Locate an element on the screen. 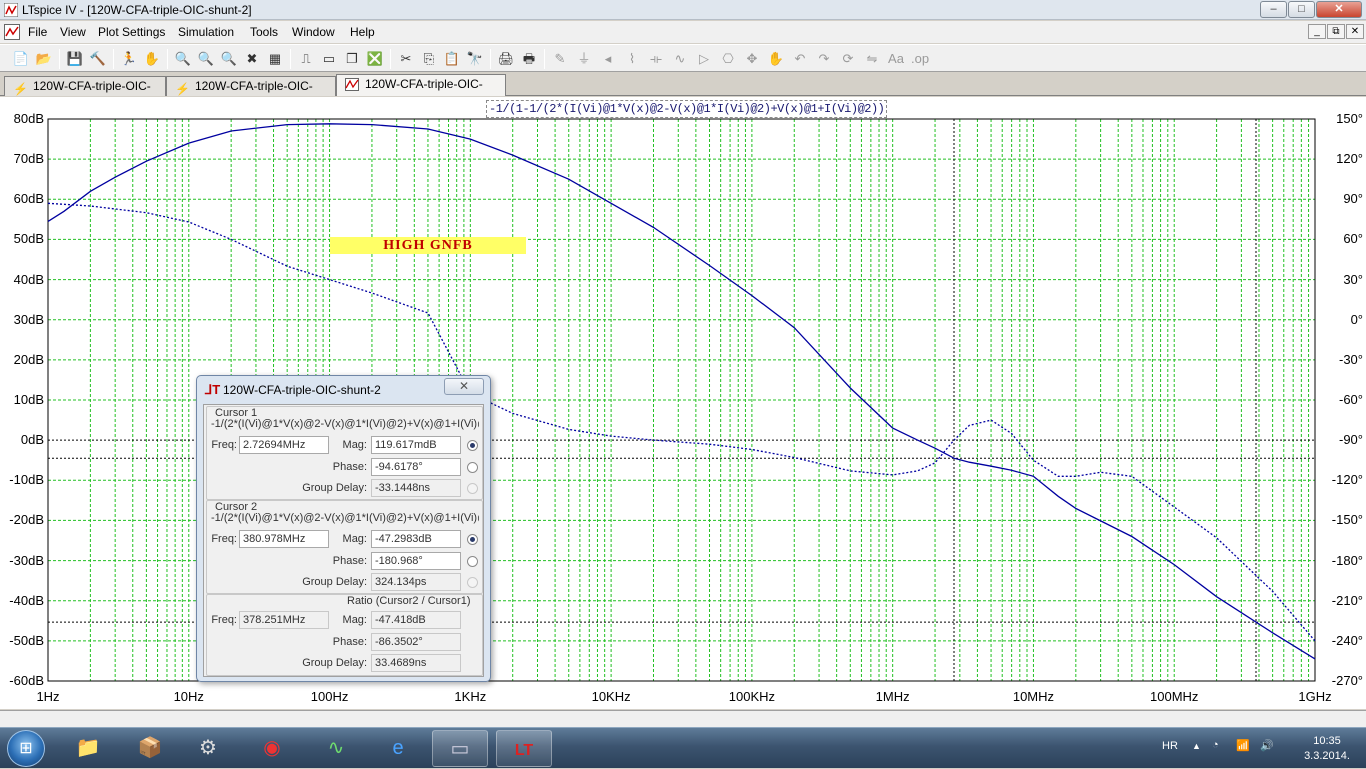 The height and width of the screenshot is (769, 1366). y-tick-right: 60° is located at coordinates (1353, 239).